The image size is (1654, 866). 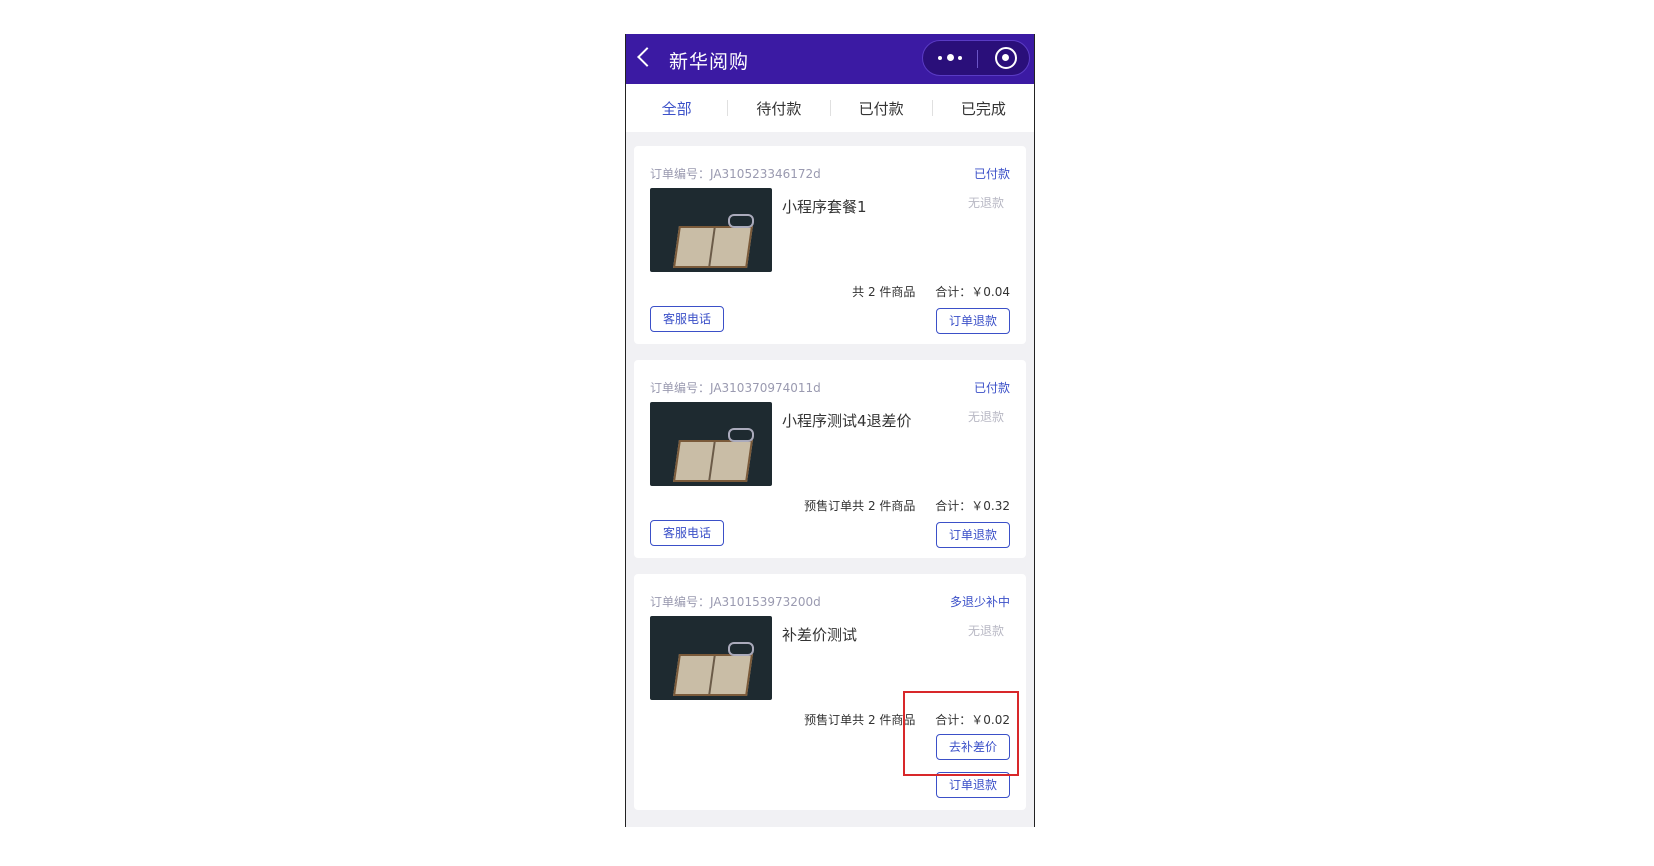 What do you see at coordinates (983, 108) in the screenshot?
I see `tab-completed: 已完成` at bounding box center [983, 108].